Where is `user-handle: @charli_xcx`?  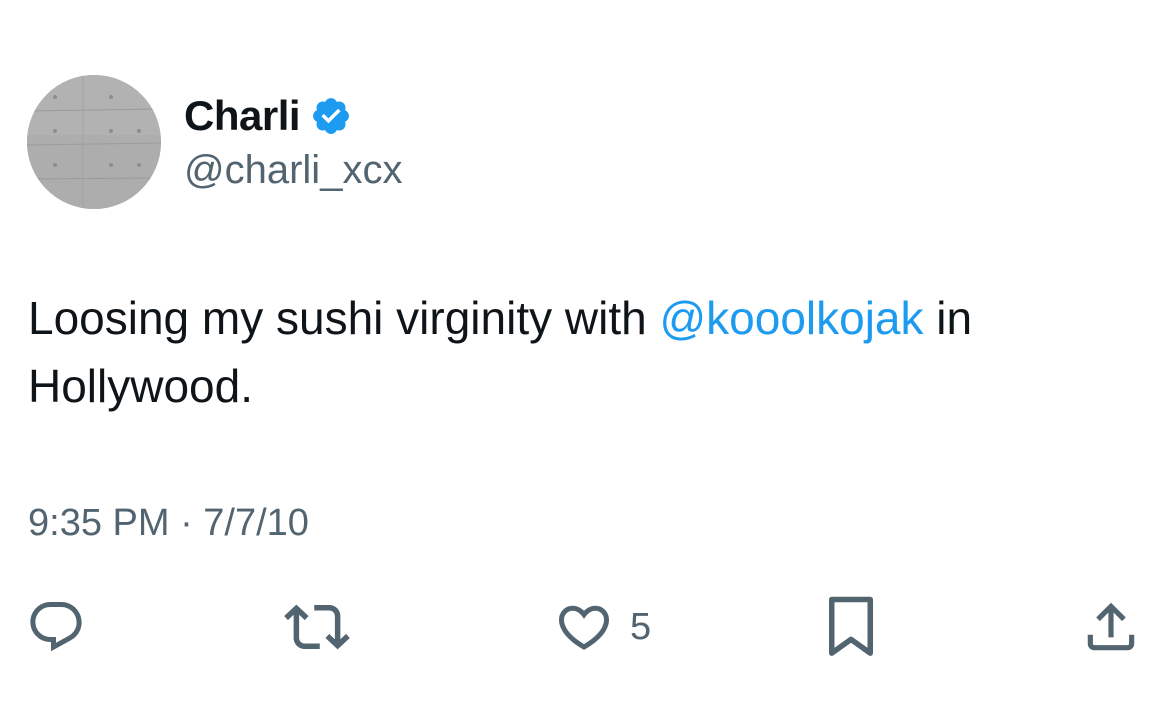 user-handle: @charli_xcx is located at coordinates (293, 170).